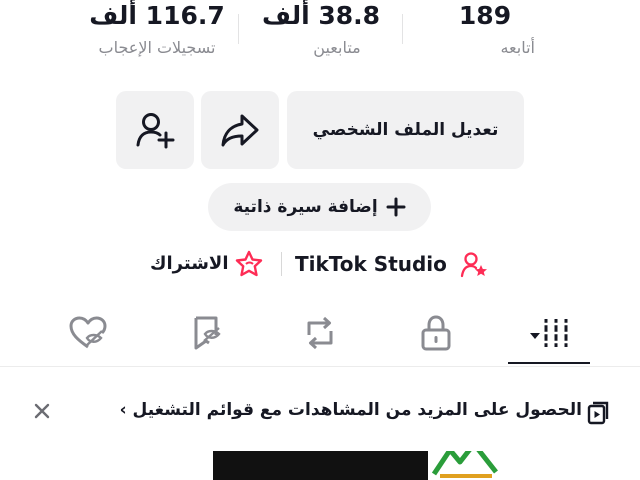 Image resolution: width=640 pixels, height=480 pixels. I want to click on lock-icon, so click(436, 333).